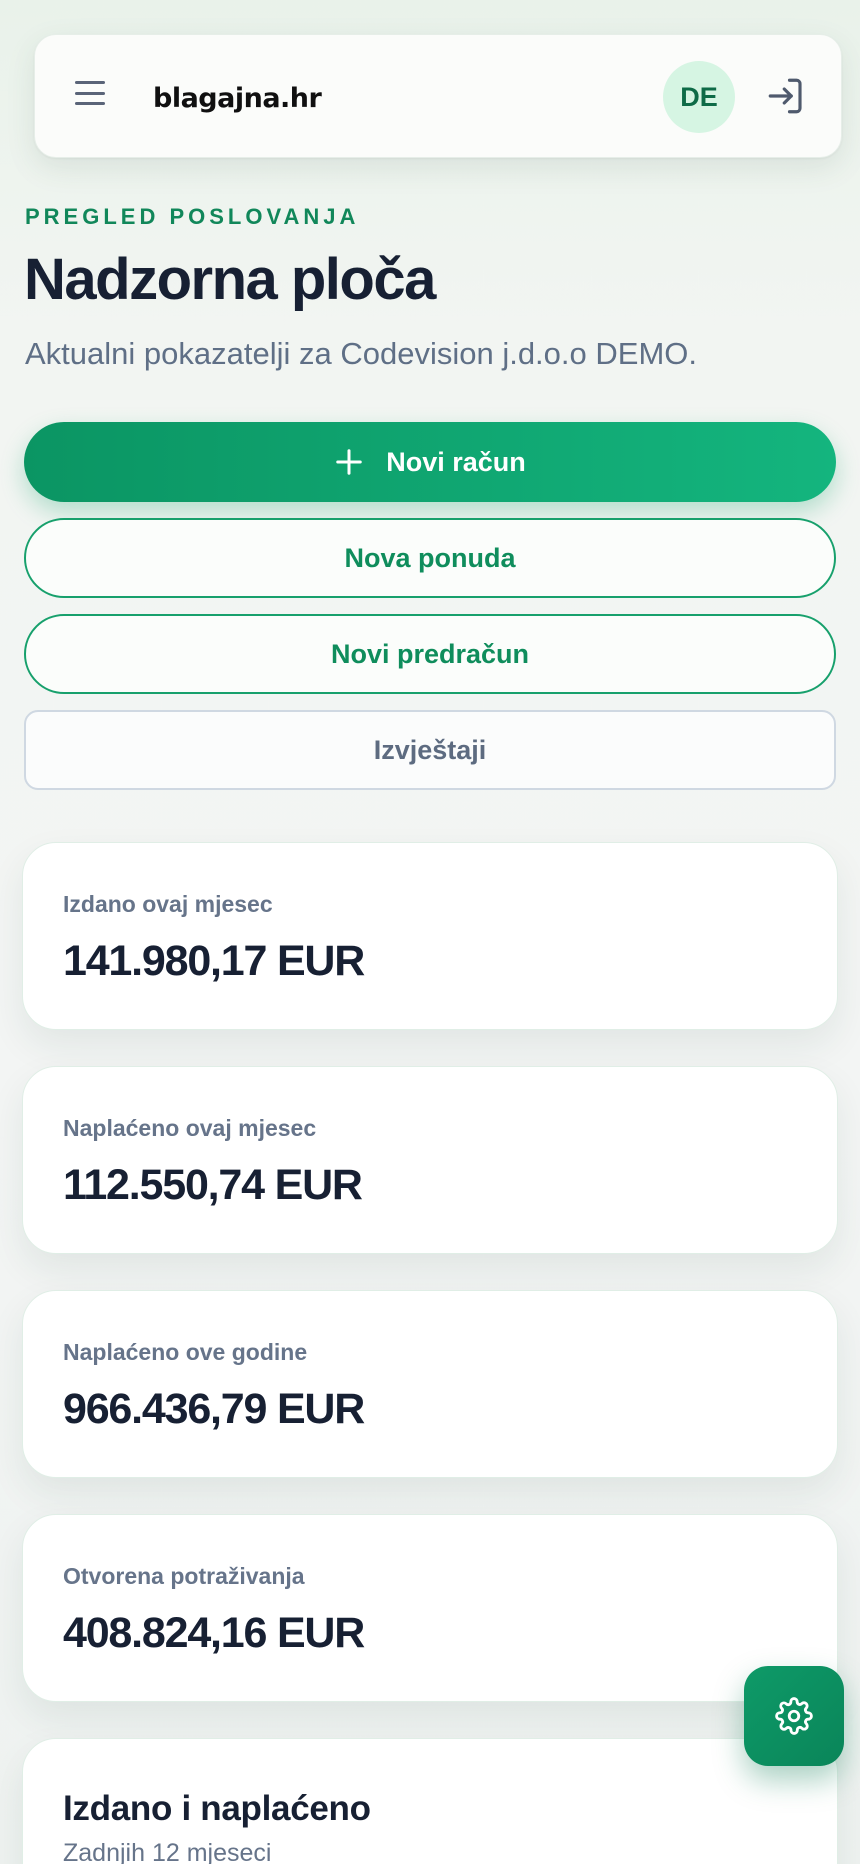 The height and width of the screenshot is (1864, 860). Describe the element at coordinates (456, 461) in the screenshot. I see `new-invoice-label: Novi račun` at that location.